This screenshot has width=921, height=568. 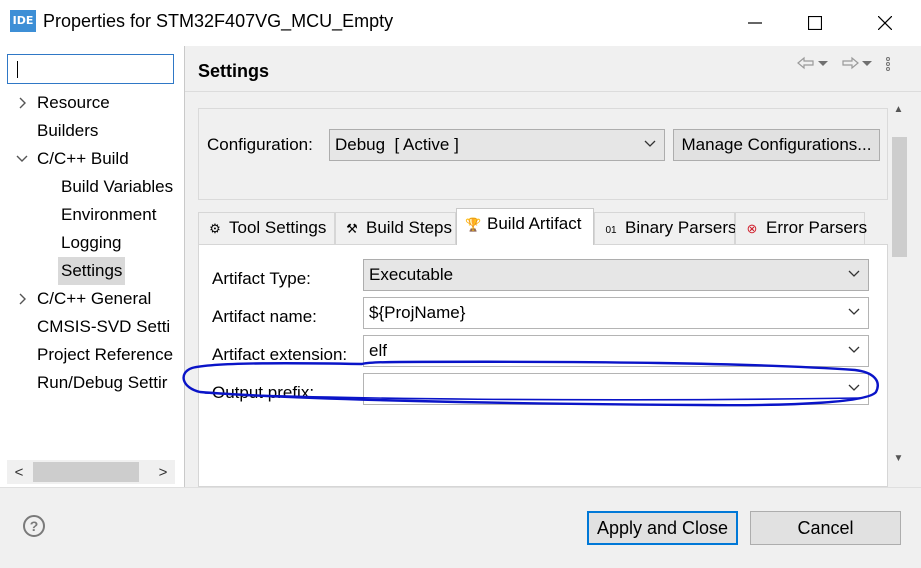 What do you see at coordinates (616, 389) in the screenshot?
I see `output-prefix-field` at bounding box center [616, 389].